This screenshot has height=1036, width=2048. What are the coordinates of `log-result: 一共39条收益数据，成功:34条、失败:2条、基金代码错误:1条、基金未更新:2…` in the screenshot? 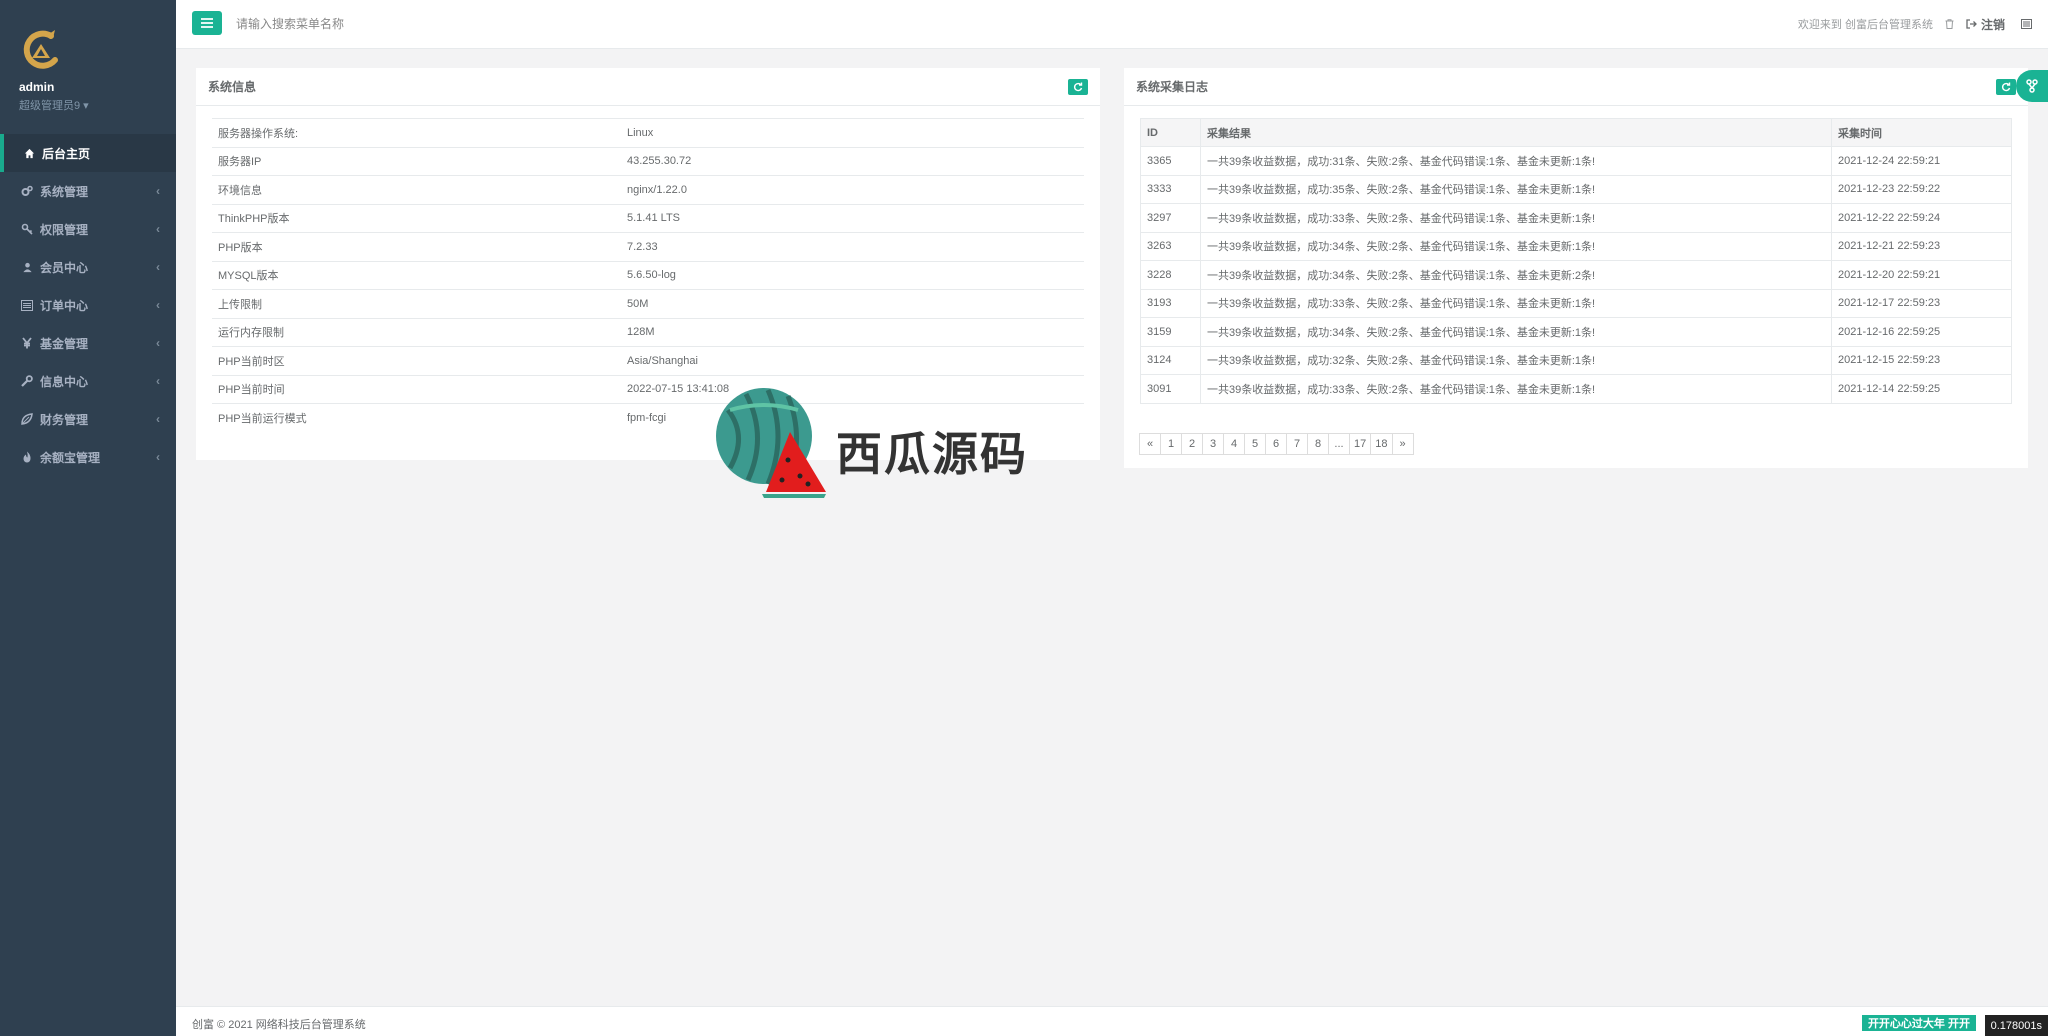 It's located at (1516, 275).